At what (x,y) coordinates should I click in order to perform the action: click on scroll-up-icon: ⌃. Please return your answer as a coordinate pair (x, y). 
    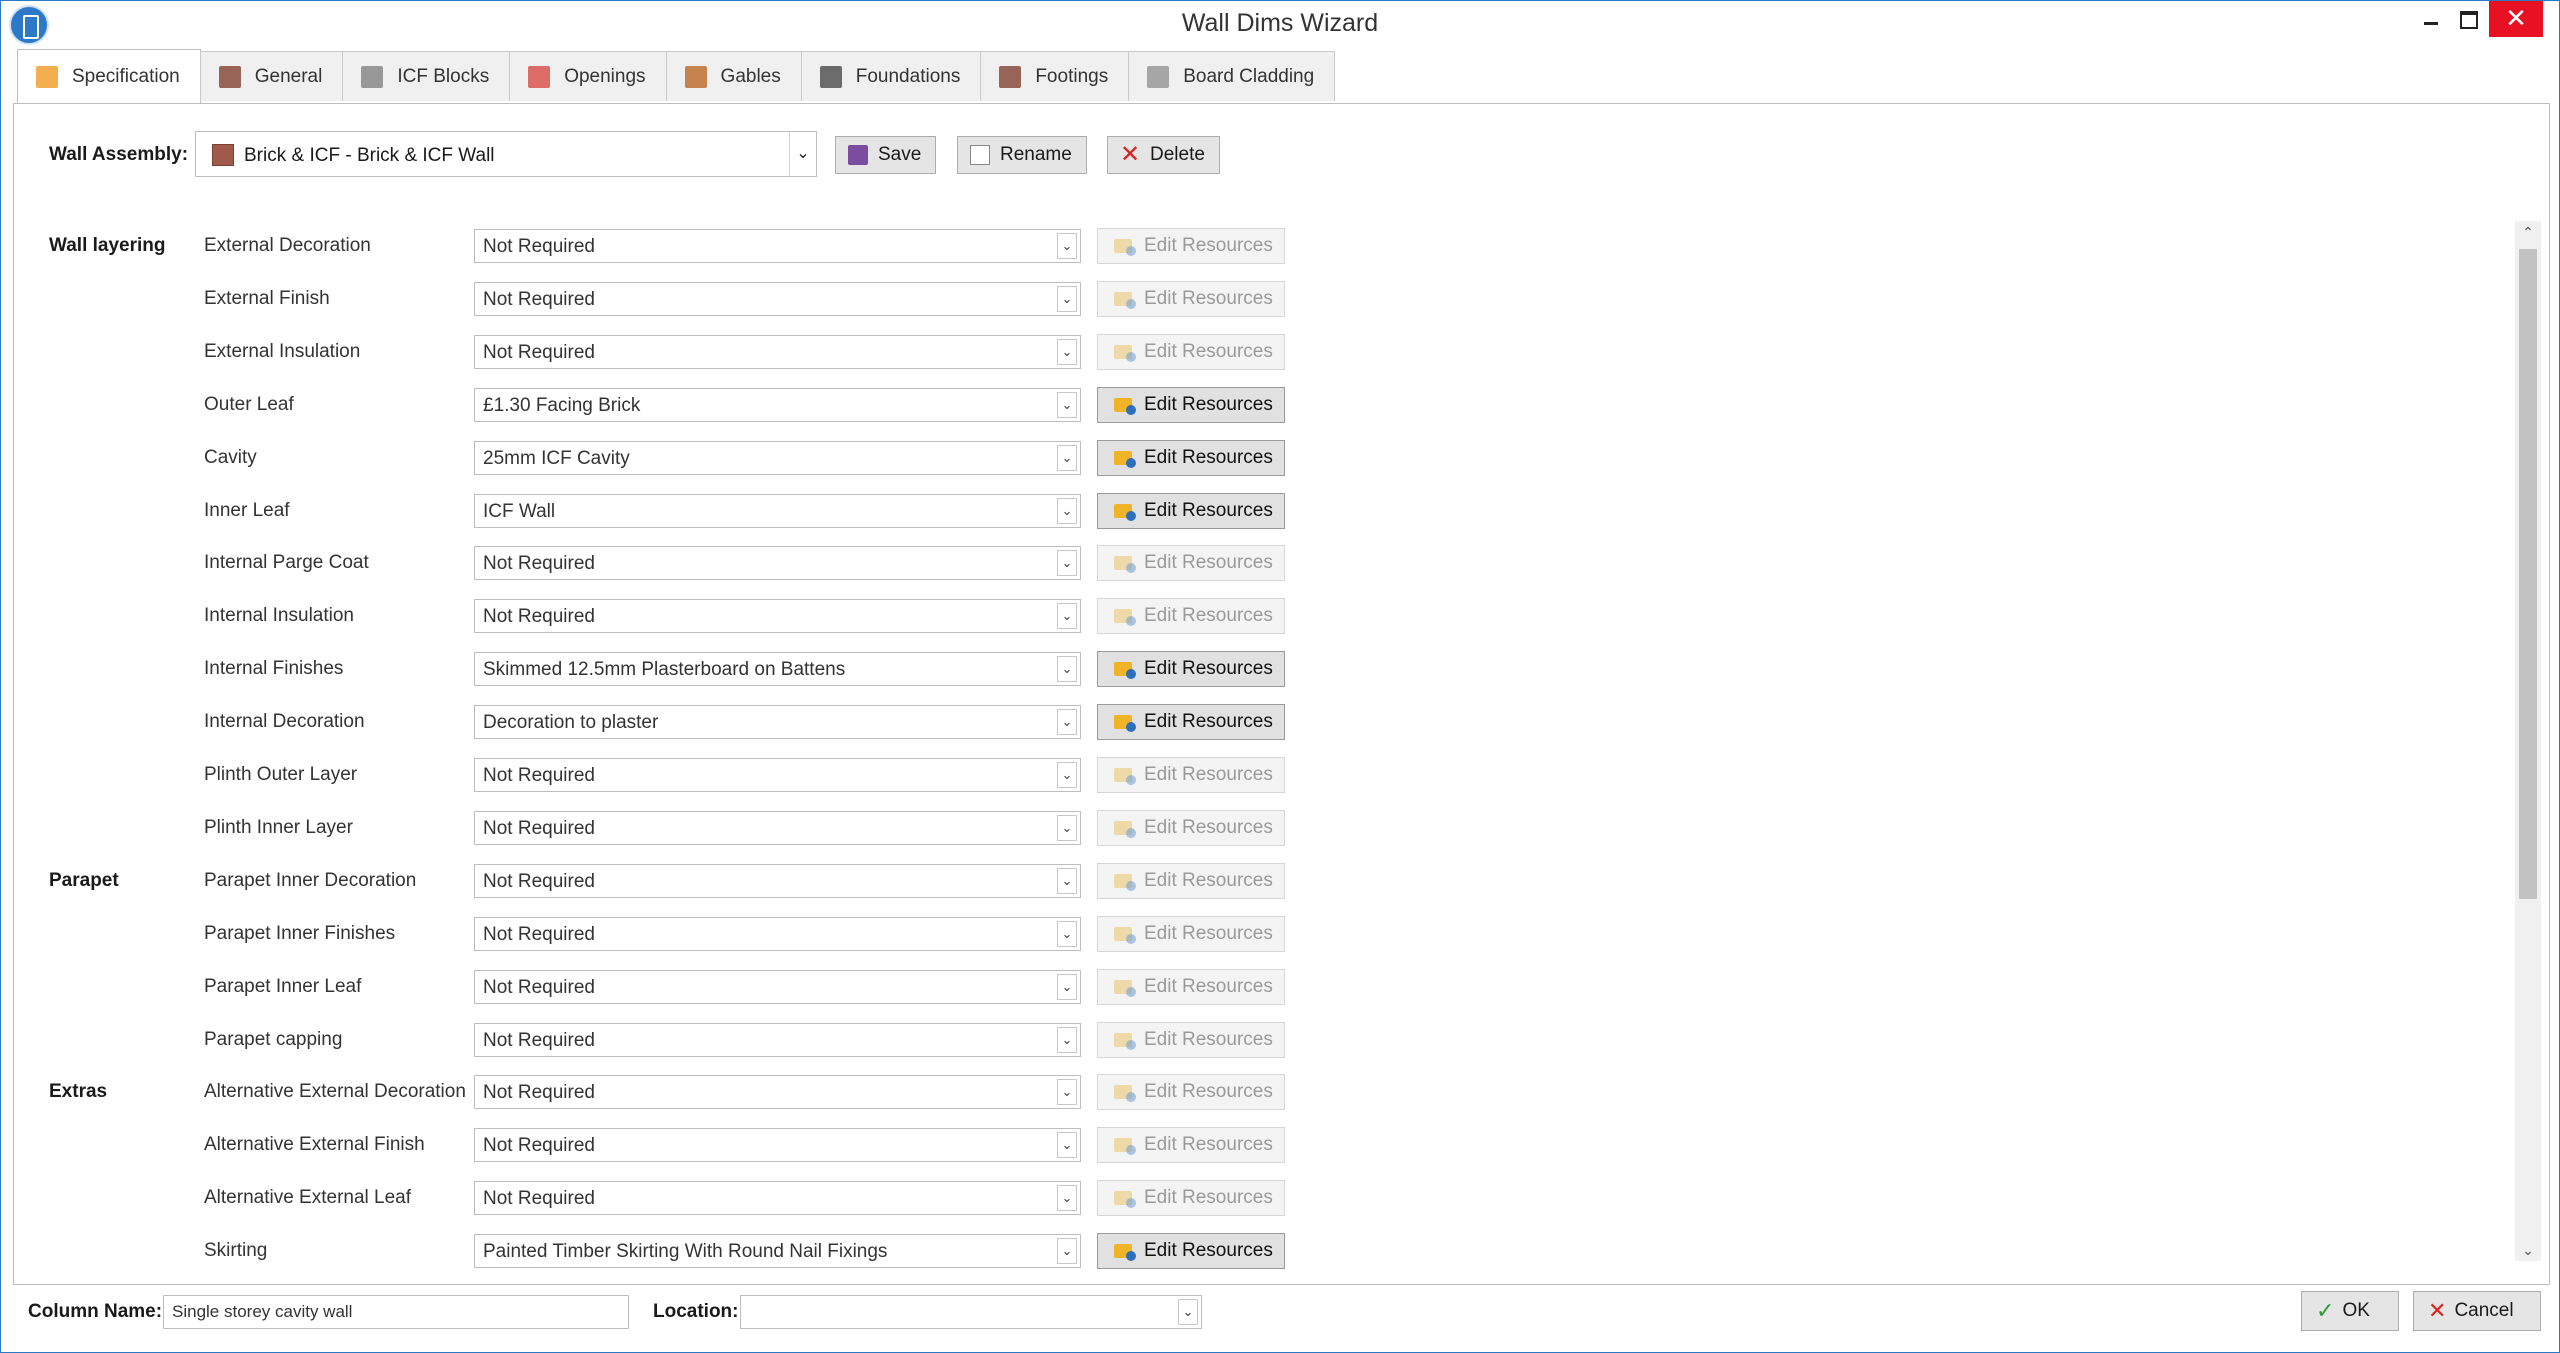
    Looking at the image, I should click on (2528, 232).